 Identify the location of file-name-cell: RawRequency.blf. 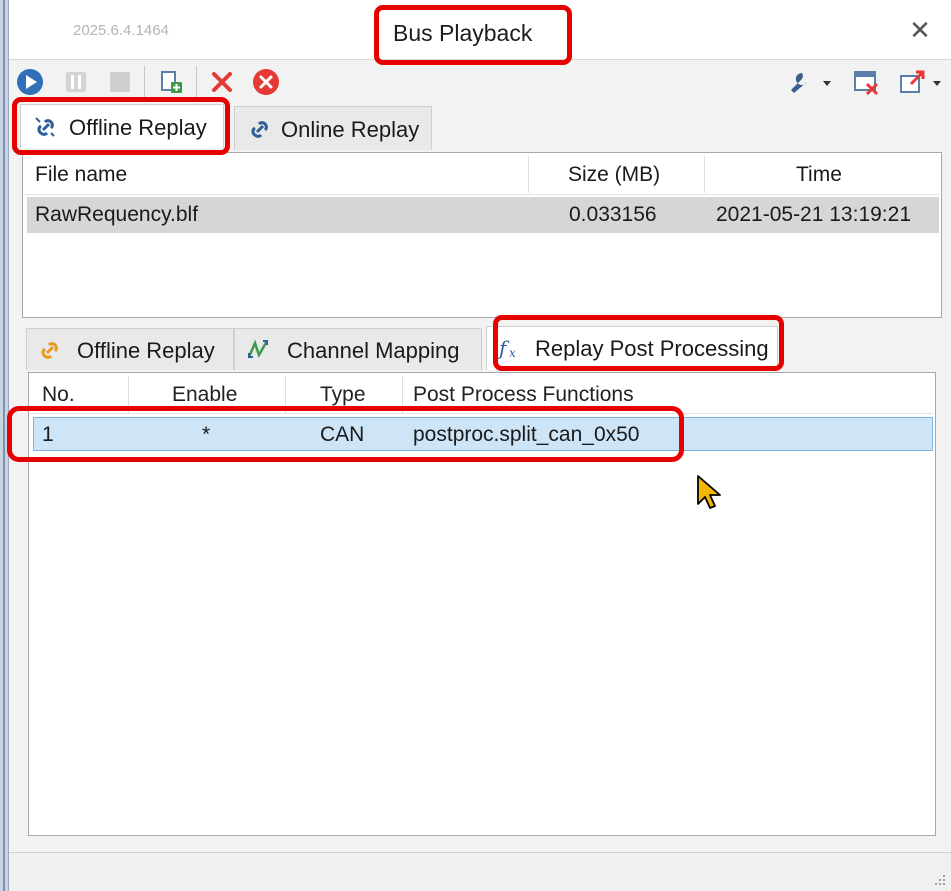
(117, 214).